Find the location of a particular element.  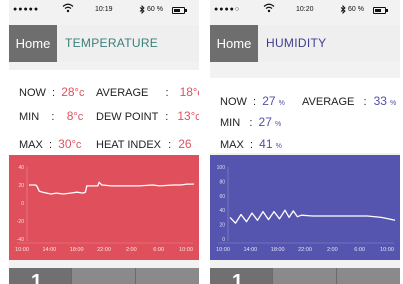

status-time: 10:20 is located at coordinates (305, 9).